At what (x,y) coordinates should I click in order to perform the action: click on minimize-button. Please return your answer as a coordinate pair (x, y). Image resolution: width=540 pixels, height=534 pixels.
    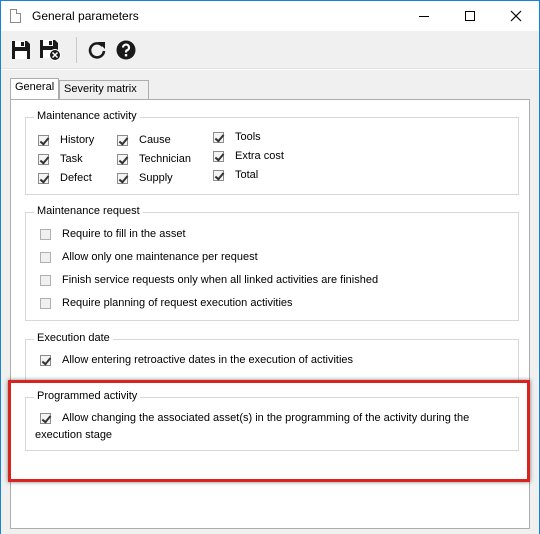
    Looking at the image, I should click on (424, 16).